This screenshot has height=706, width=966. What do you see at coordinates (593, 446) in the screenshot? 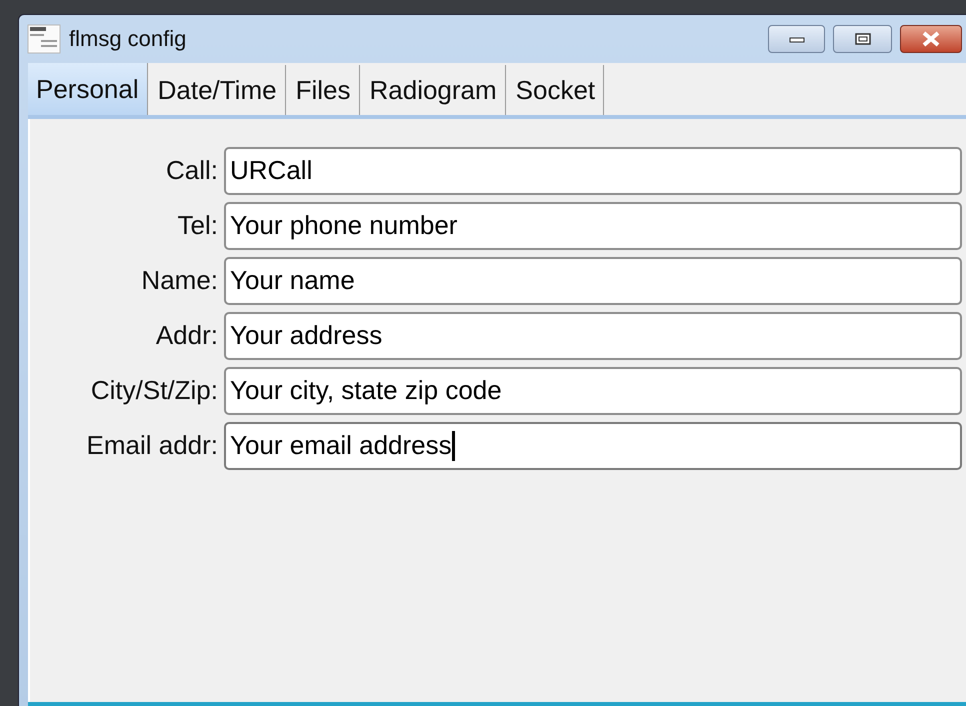
I see `input-field: Your email address` at bounding box center [593, 446].